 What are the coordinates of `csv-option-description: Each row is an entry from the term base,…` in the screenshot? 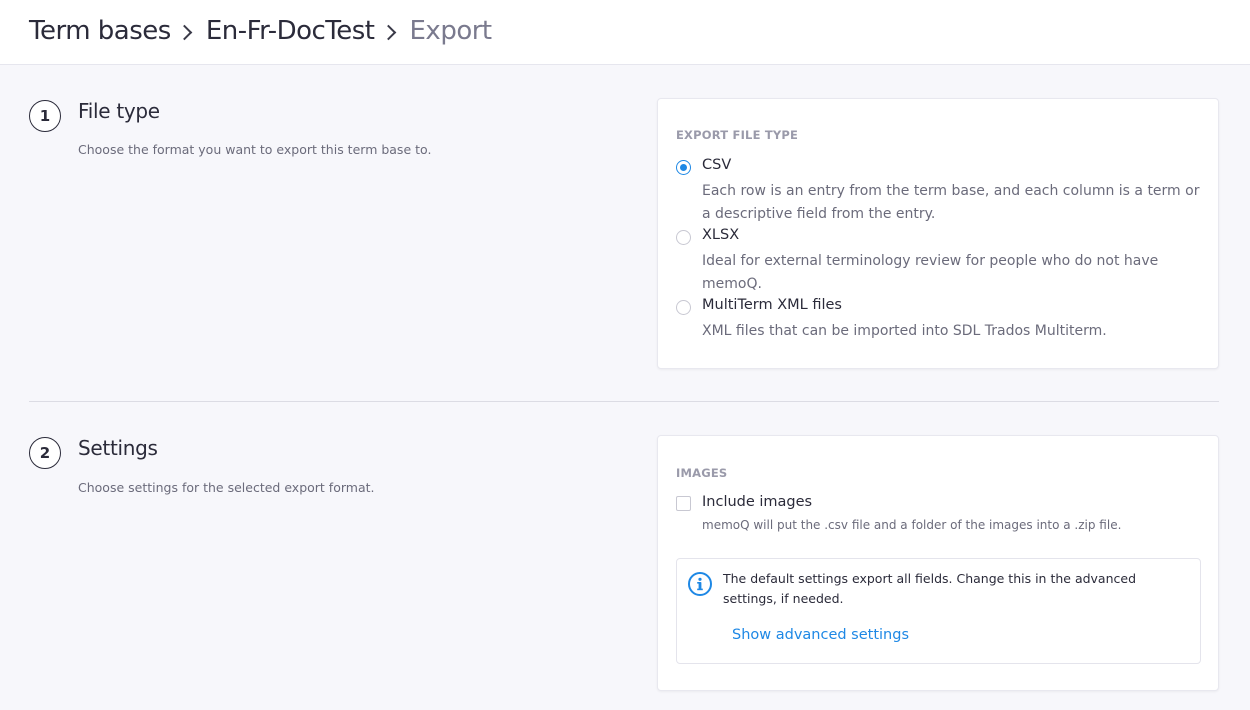 It's located at (951, 202).